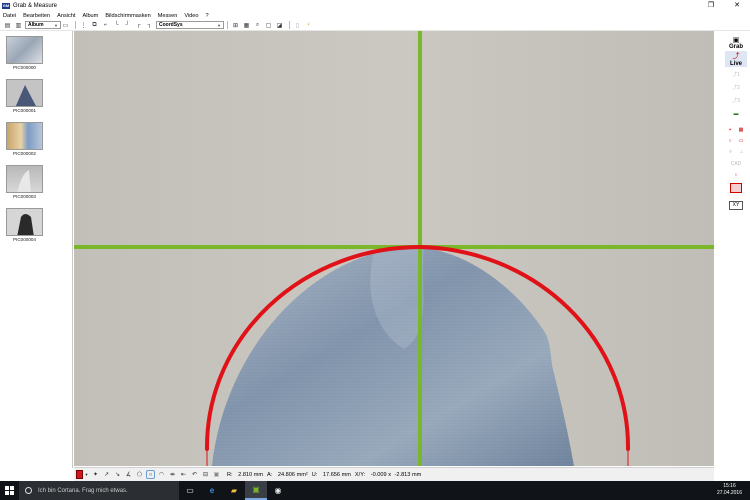 This screenshot has height=500, width=750. What do you see at coordinates (331, 474) in the screenshot?
I see `perimeter-value: 17.656` at bounding box center [331, 474].